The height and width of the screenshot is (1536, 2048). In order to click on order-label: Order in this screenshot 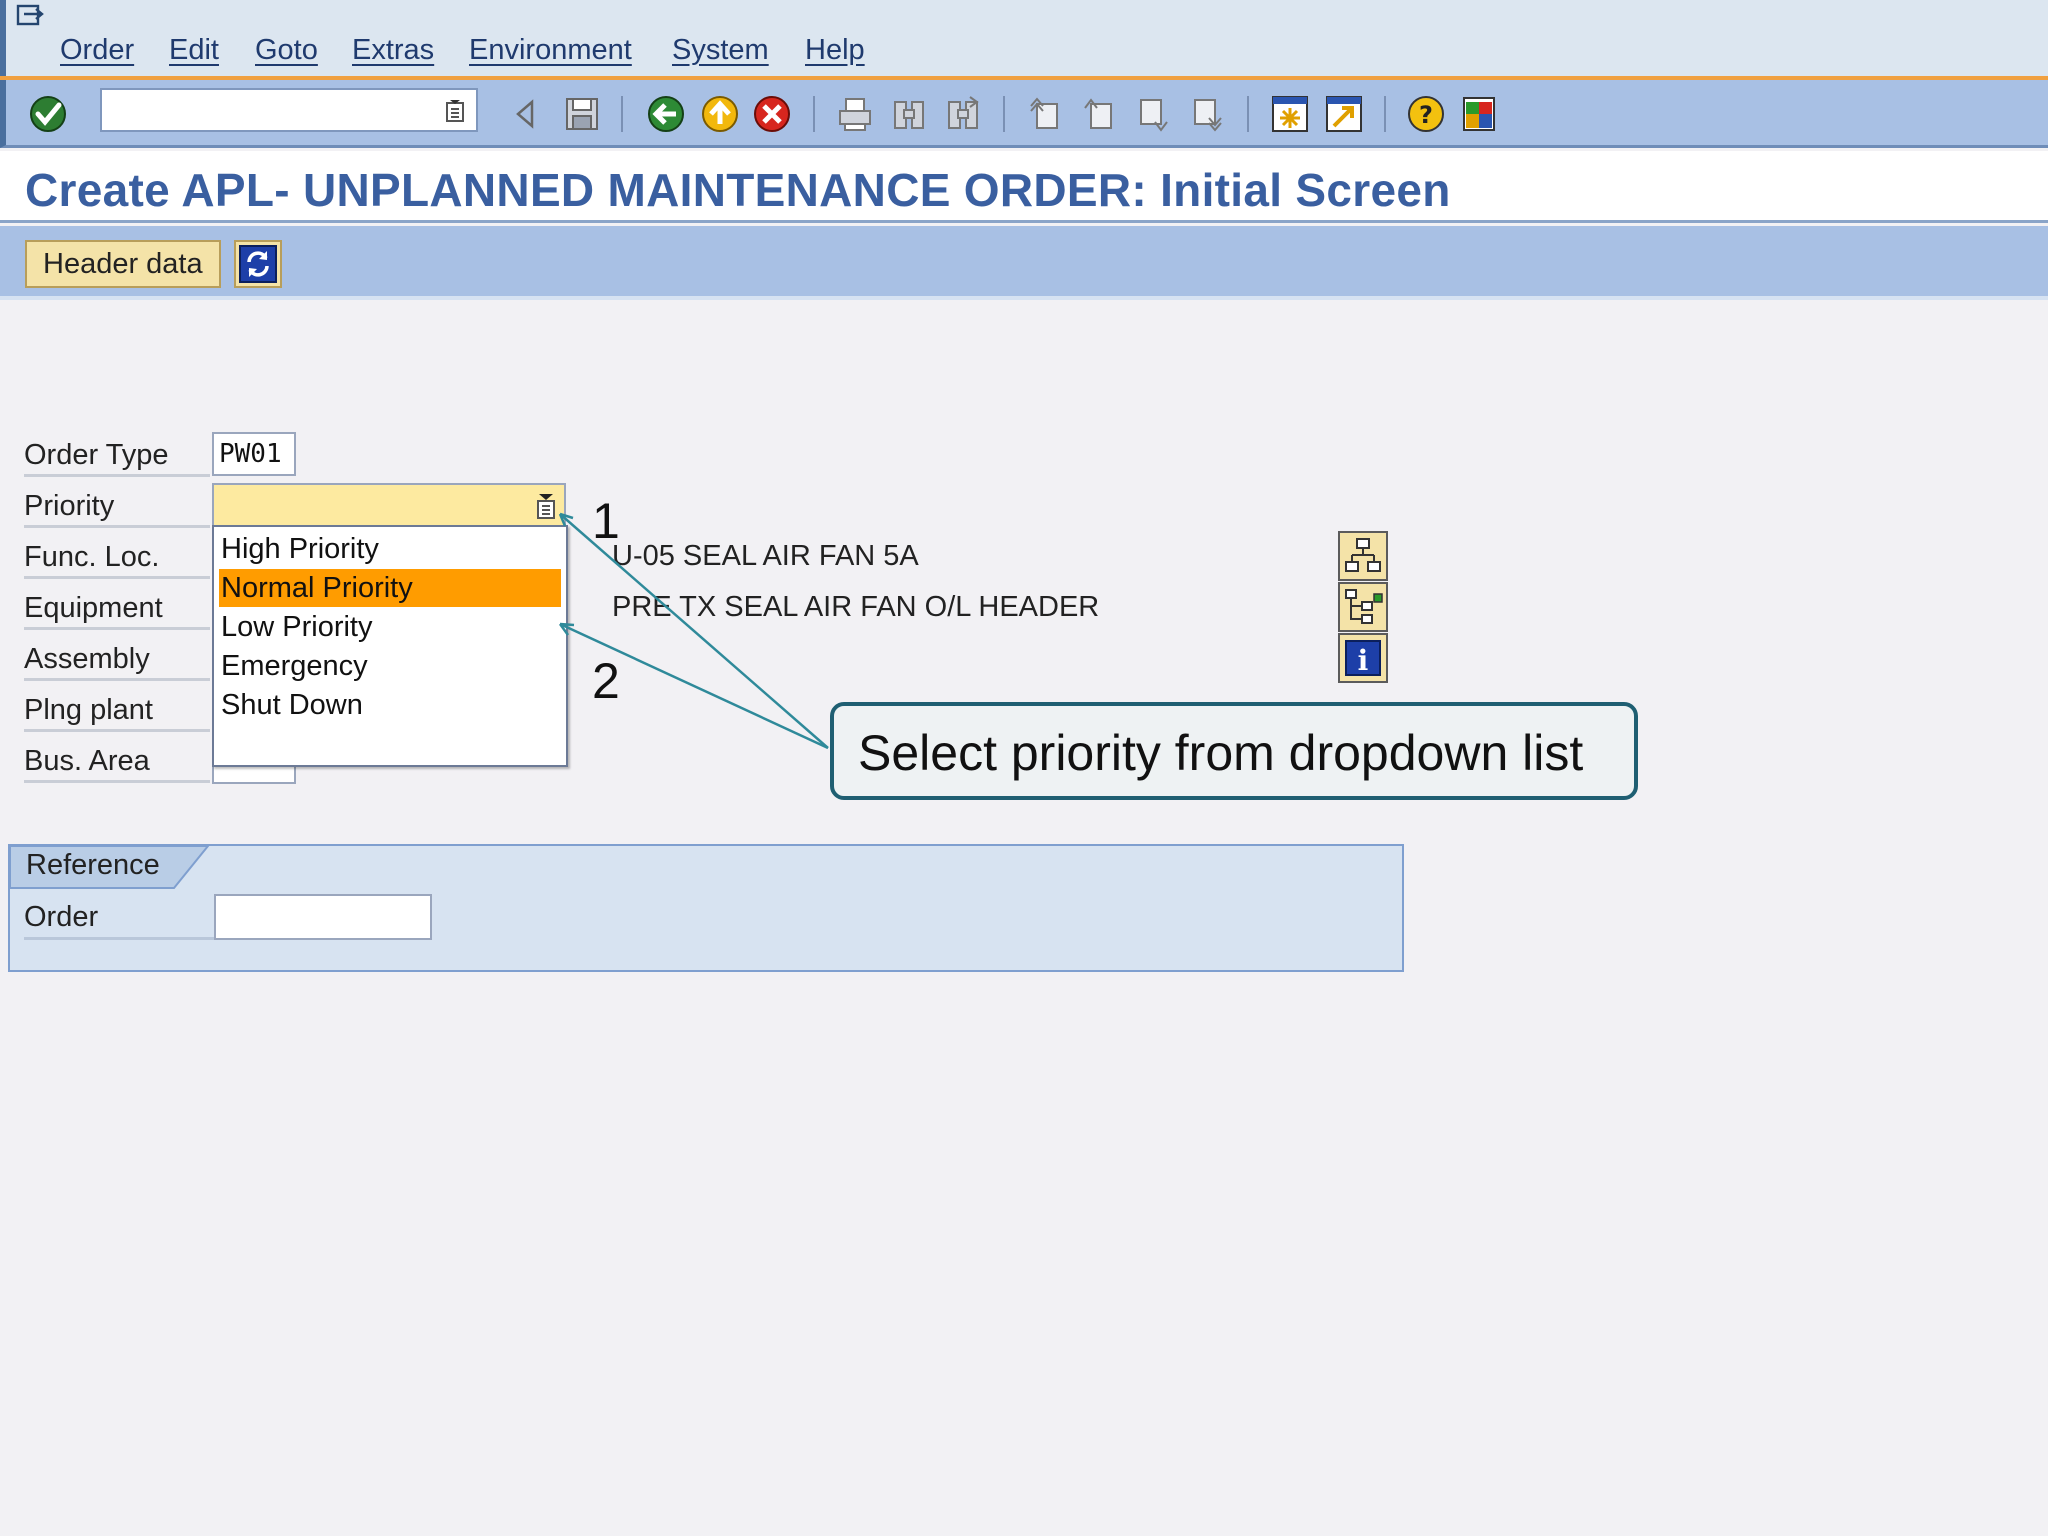, I will do `click(122, 917)`.